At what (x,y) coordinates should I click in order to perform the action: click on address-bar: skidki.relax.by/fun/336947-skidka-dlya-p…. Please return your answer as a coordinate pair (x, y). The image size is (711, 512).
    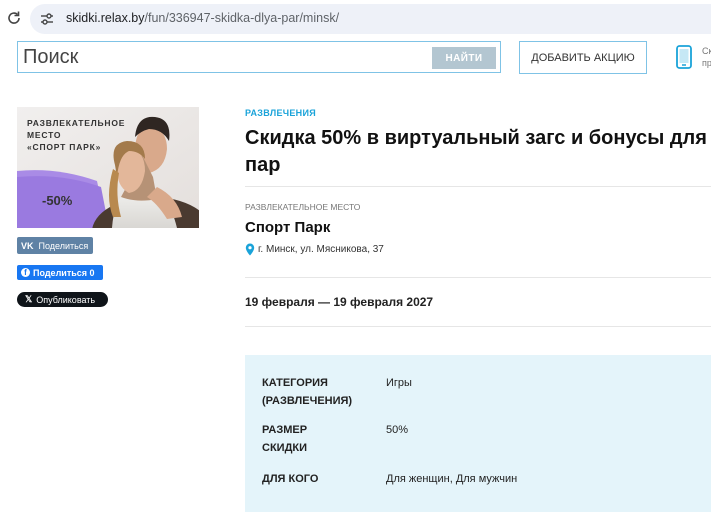
    Looking at the image, I should click on (370, 19).